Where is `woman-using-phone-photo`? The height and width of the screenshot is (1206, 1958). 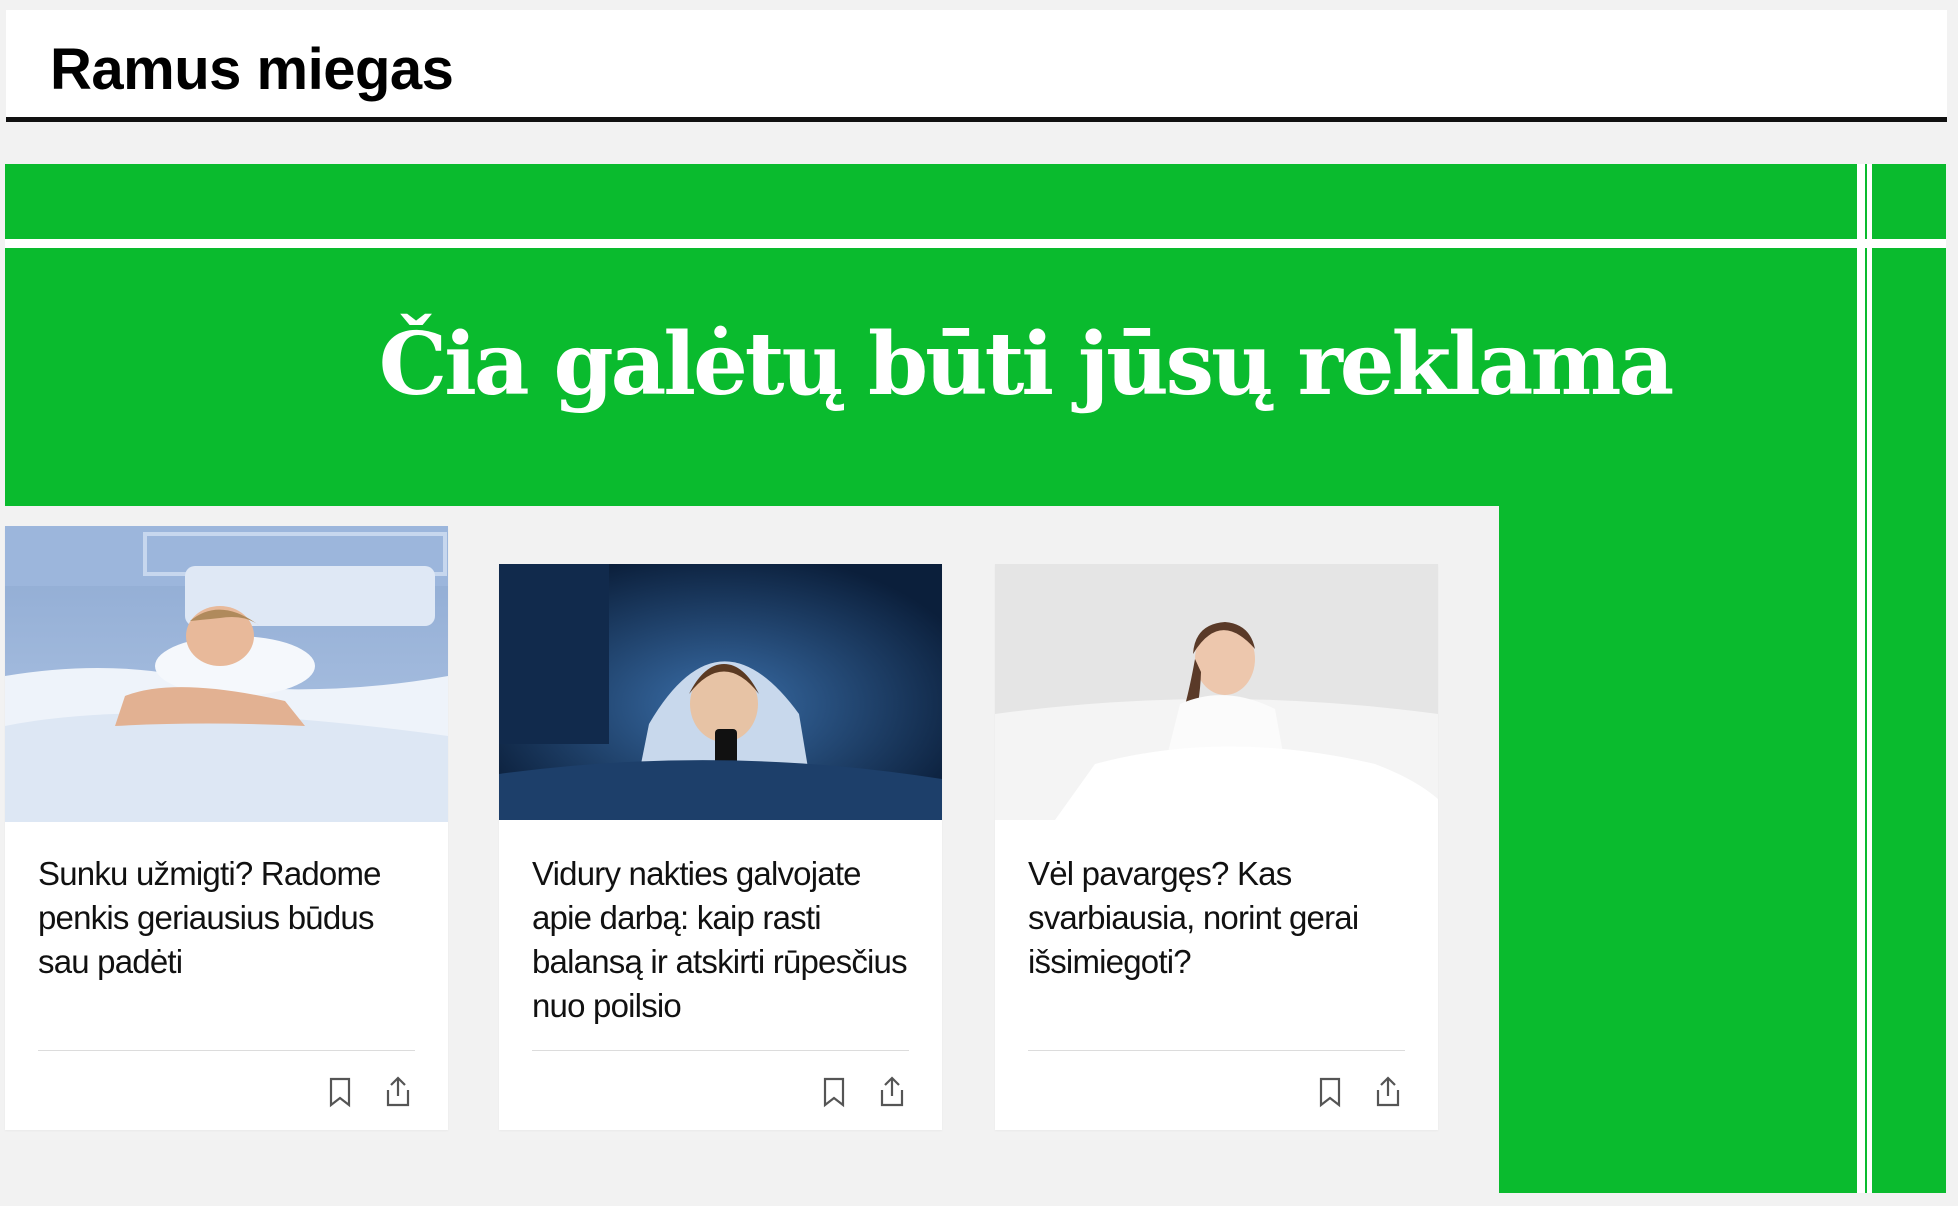 woman-using-phone-photo is located at coordinates (720, 692).